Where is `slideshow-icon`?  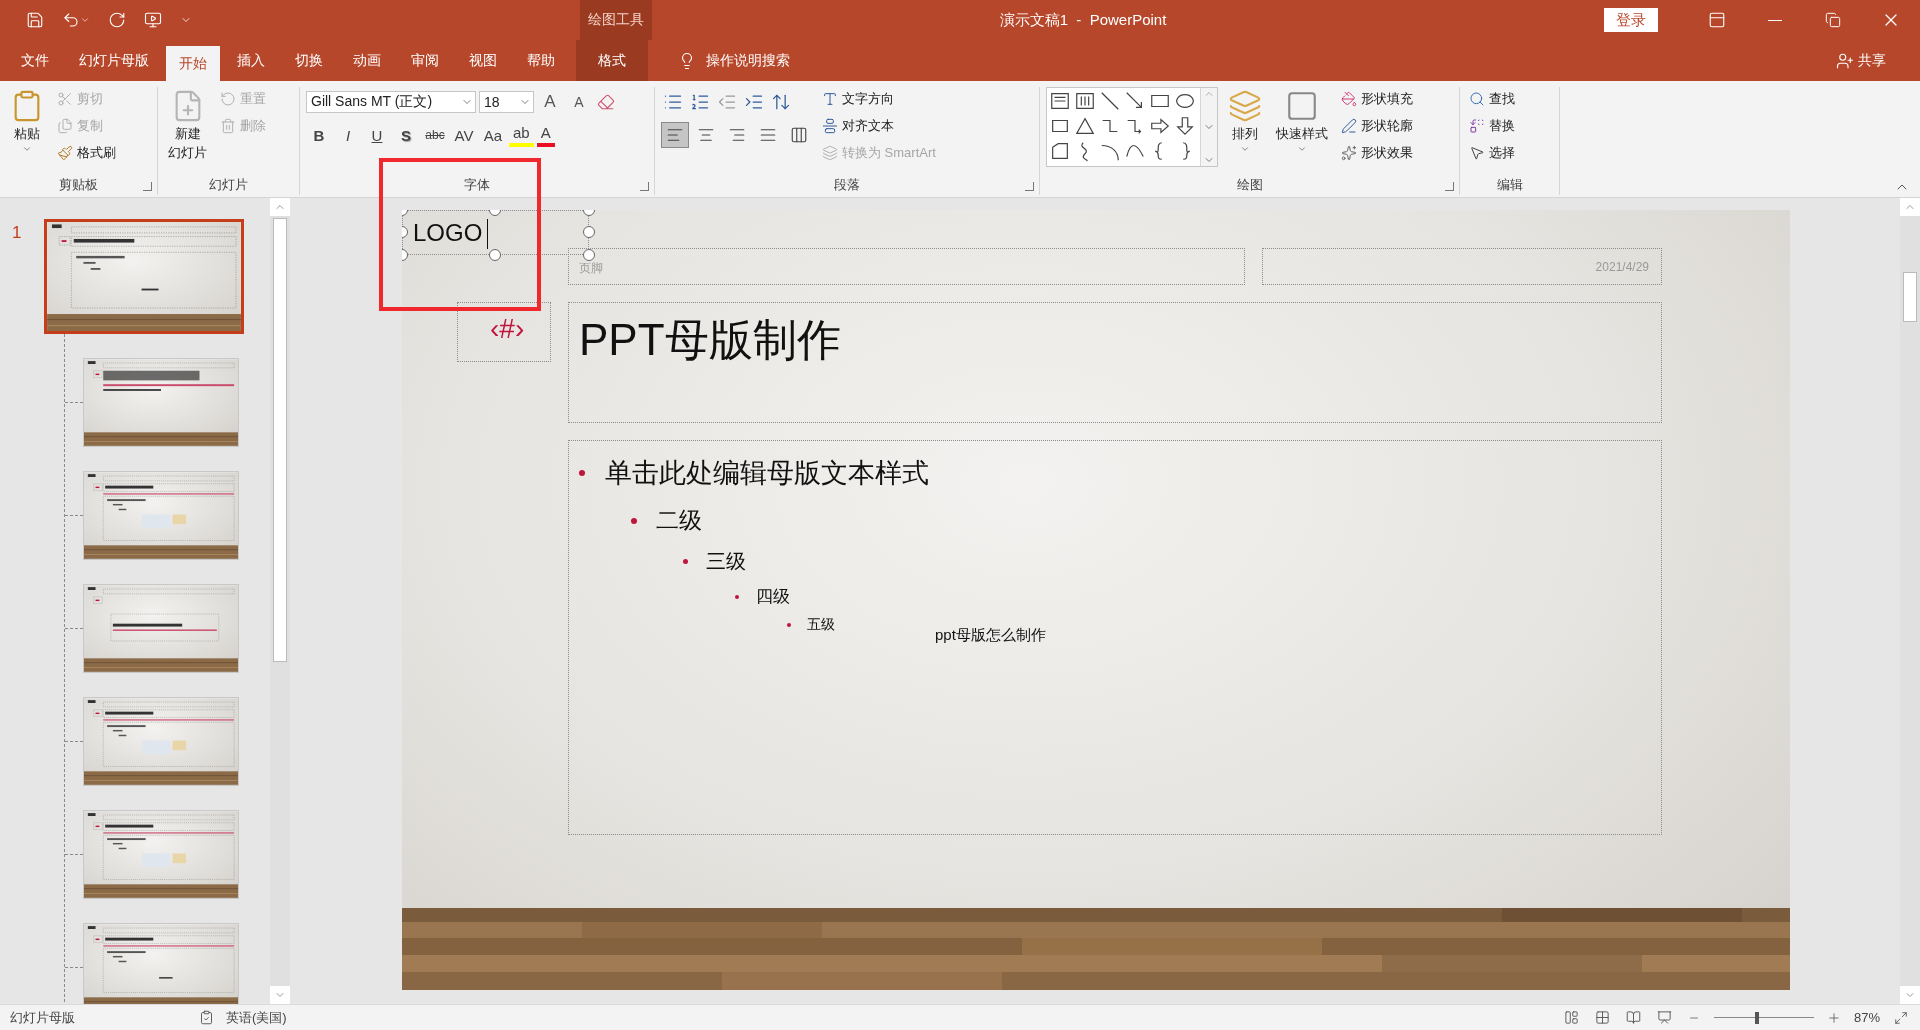
slideshow-icon is located at coordinates (153, 20).